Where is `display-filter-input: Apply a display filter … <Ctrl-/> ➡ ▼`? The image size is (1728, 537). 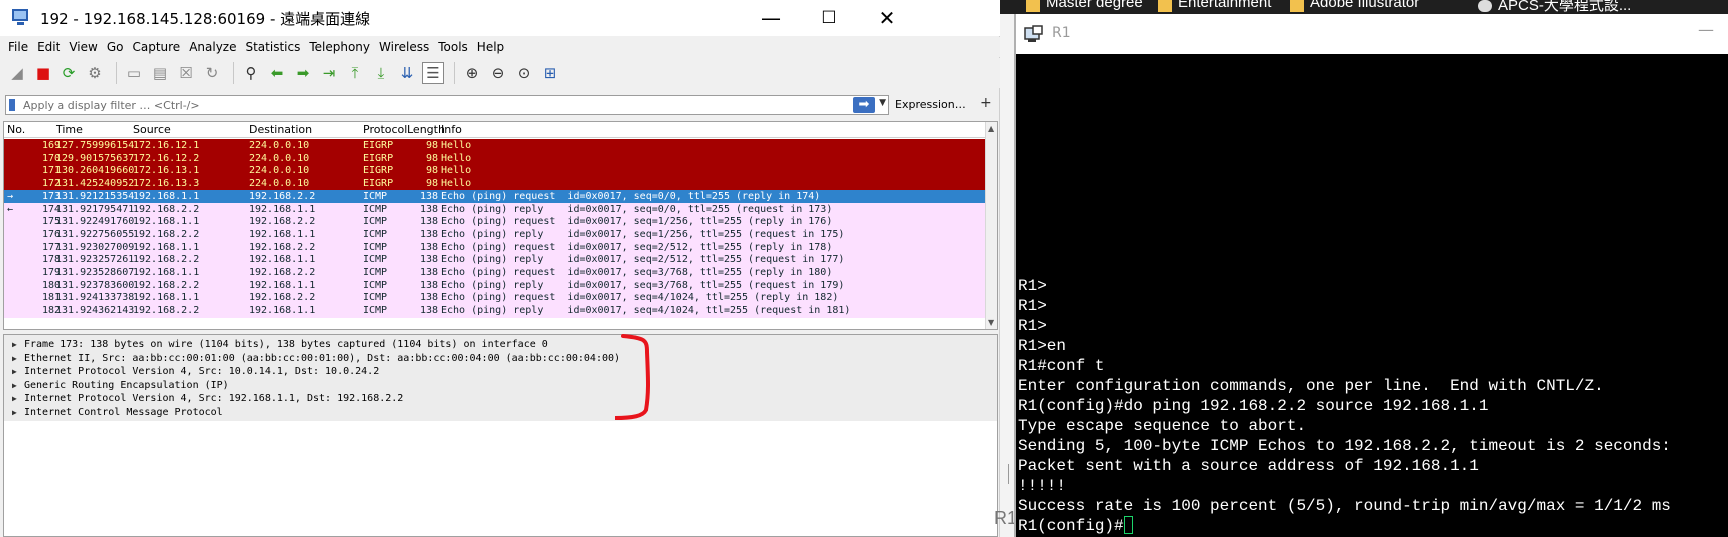 display-filter-input: Apply a display filter … <Ctrl-/> ➡ ▼ is located at coordinates (447, 105).